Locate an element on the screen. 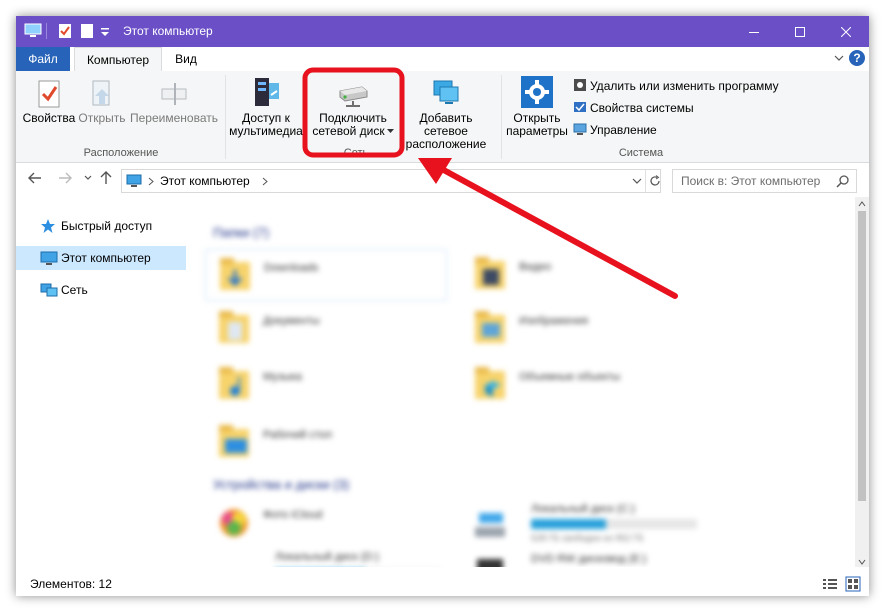 Image resolution: width=885 pixels, height=612 pixels. system-properties-icon is located at coordinates (580, 107).